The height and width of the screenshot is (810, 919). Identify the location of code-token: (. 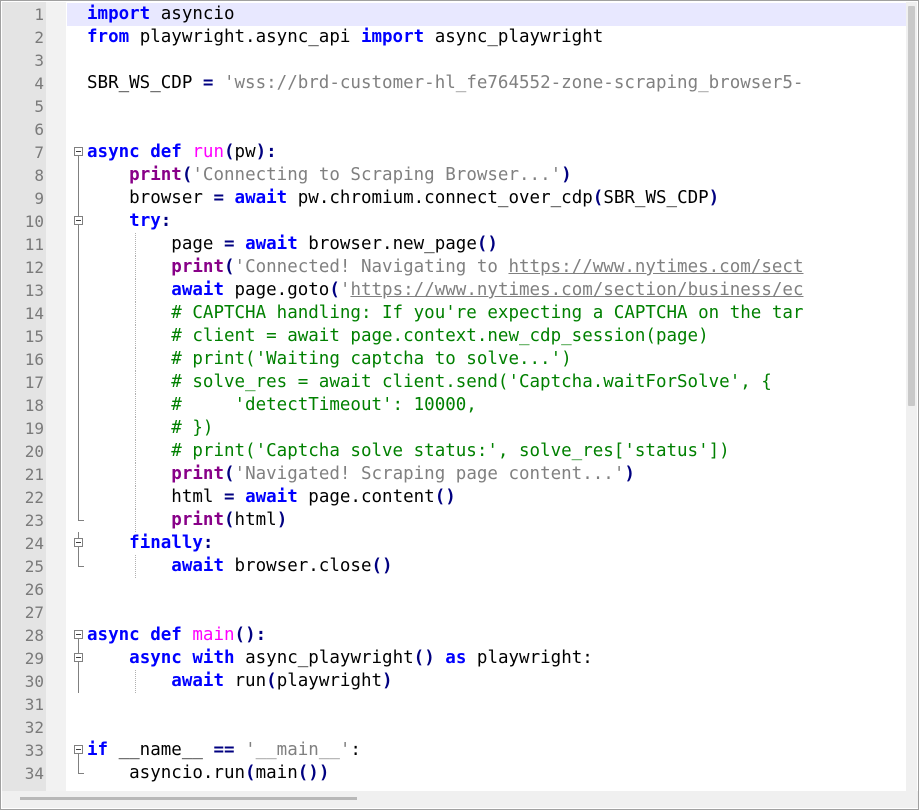
(229, 267).